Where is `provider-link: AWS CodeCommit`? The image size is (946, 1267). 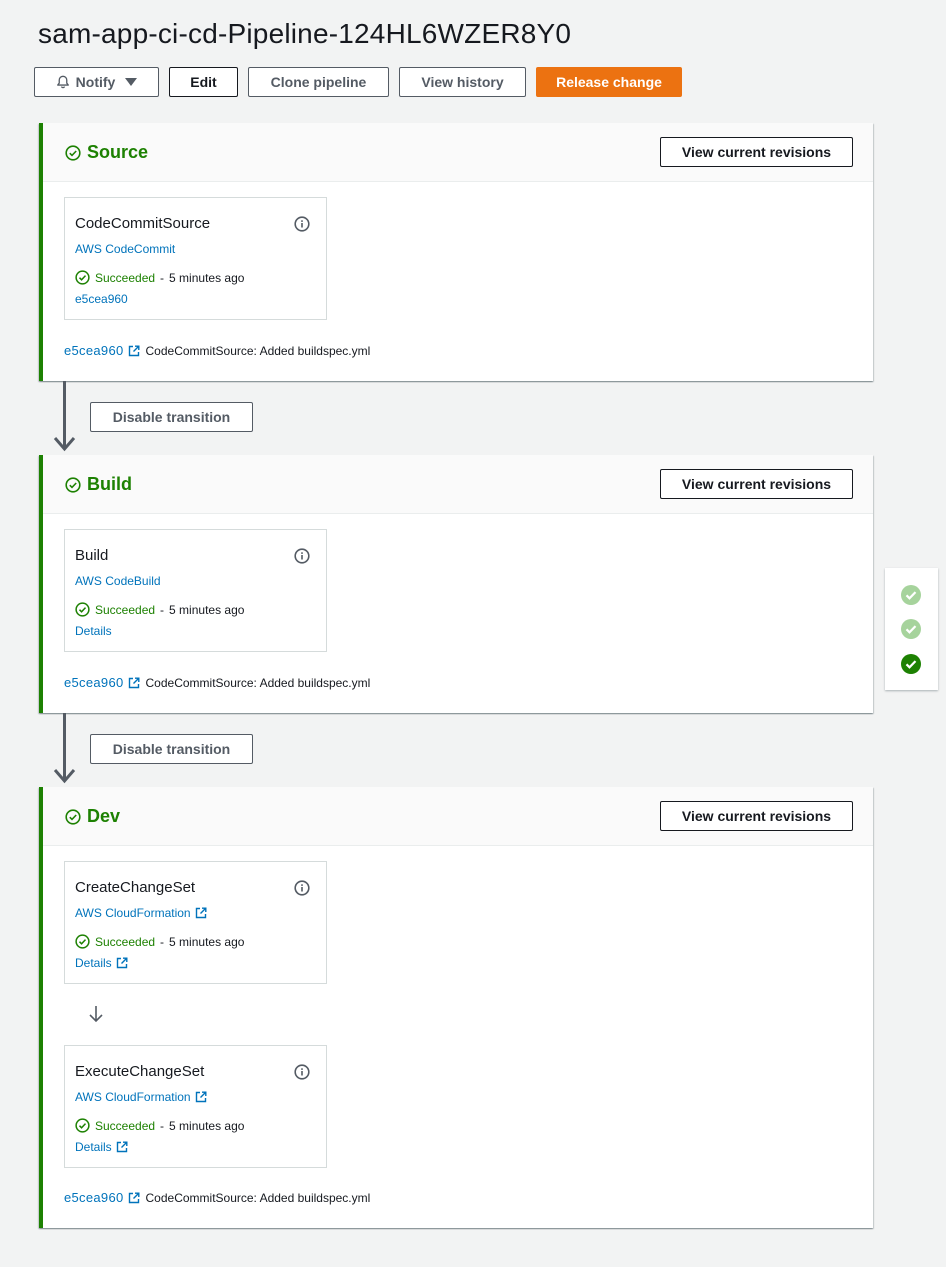 provider-link: AWS CodeCommit is located at coordinates (125, 249).